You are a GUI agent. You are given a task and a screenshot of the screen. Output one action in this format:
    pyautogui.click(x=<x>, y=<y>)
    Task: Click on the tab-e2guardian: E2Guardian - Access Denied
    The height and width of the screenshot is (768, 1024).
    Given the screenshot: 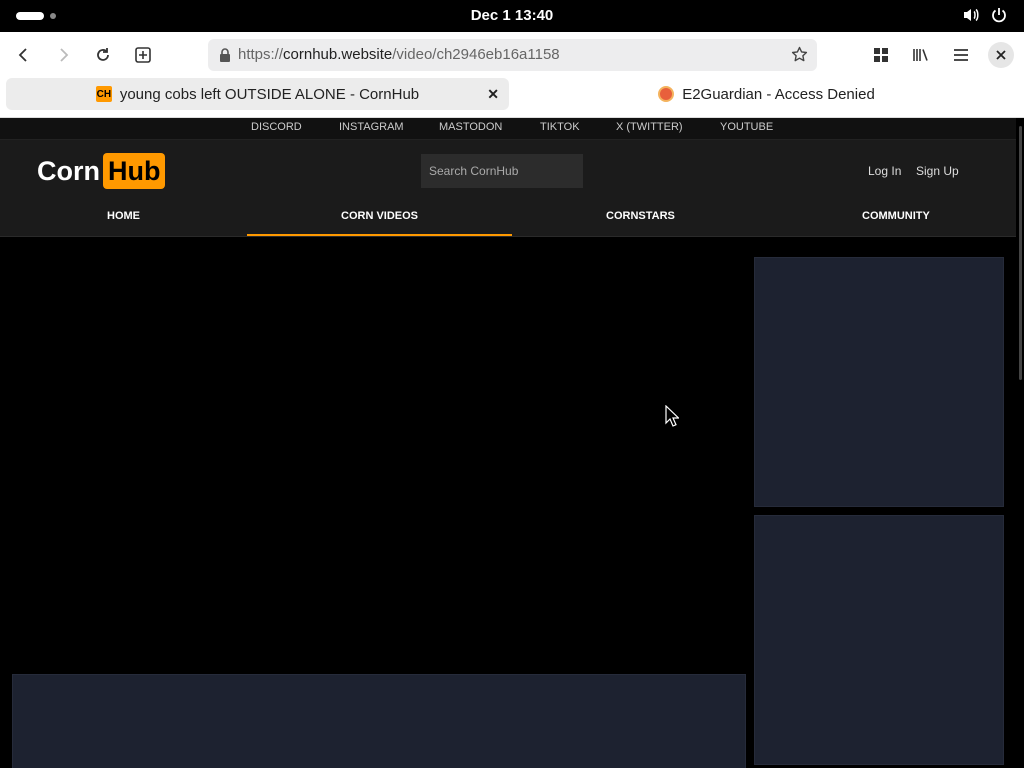 What is the action you would take?
    pyautogui.click(x=766, y=94)
    